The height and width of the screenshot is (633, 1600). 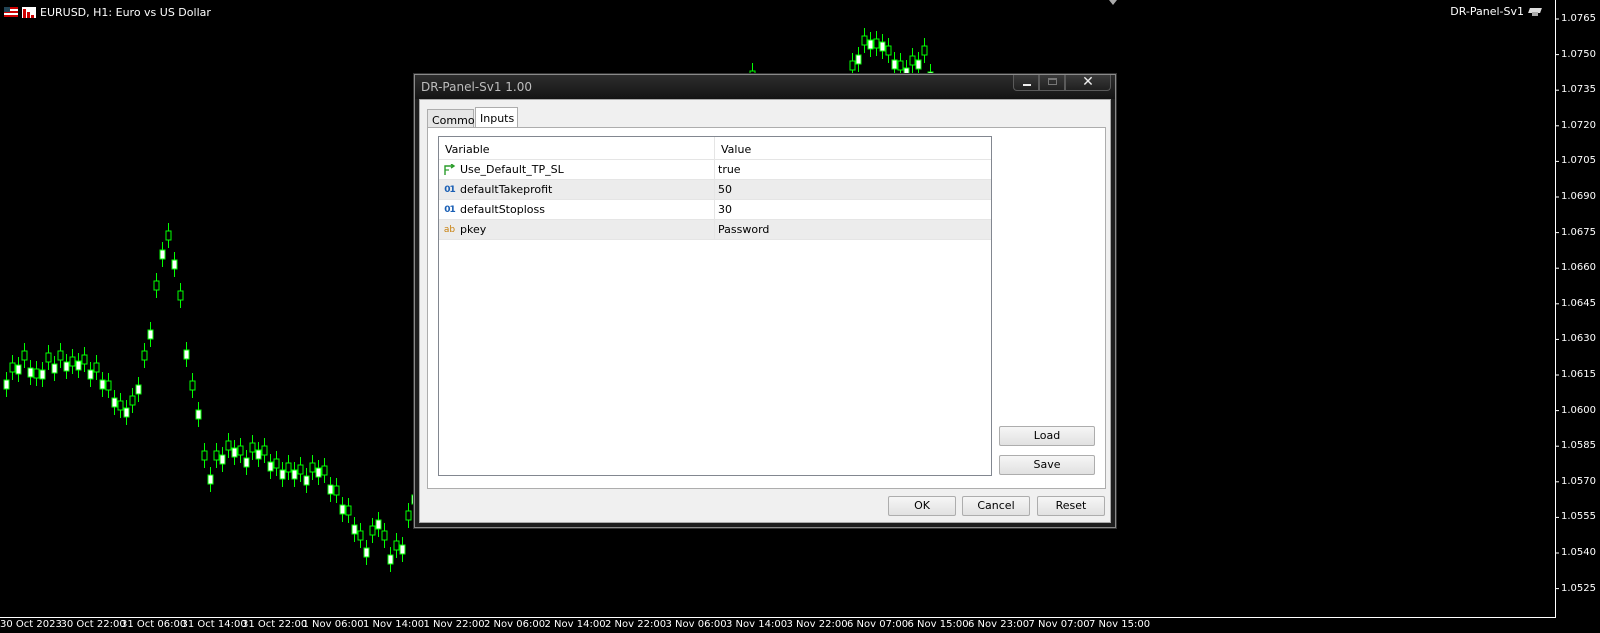 What do you see at coordinates (853, 148) in the screenshot?
I see `column-header-value: Value` at bounding box center [853, 148].